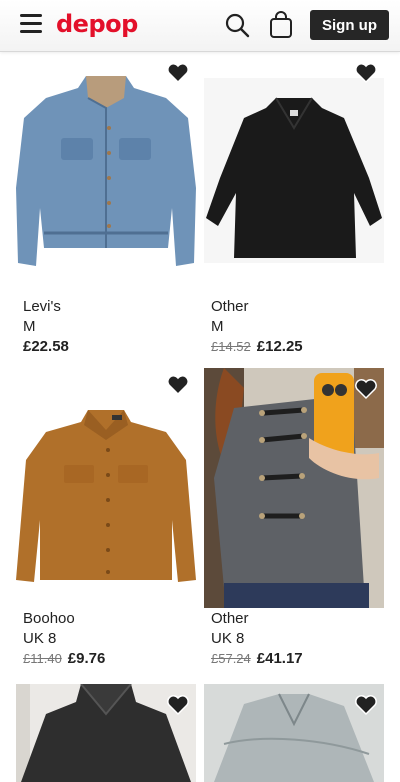 The width and height of the screenshot is (400, 782). Describe the element at coordinates (231, 658) in the screenshot. I see `original-price: £57.24` at that location.